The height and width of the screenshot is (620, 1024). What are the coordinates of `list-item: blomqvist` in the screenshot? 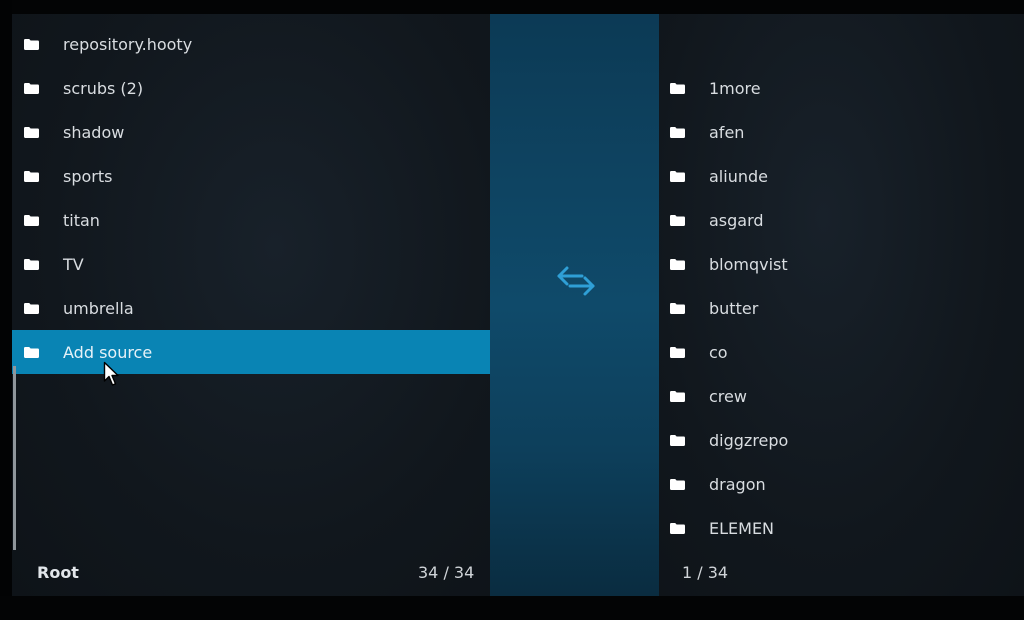 It's located at (841, 264).